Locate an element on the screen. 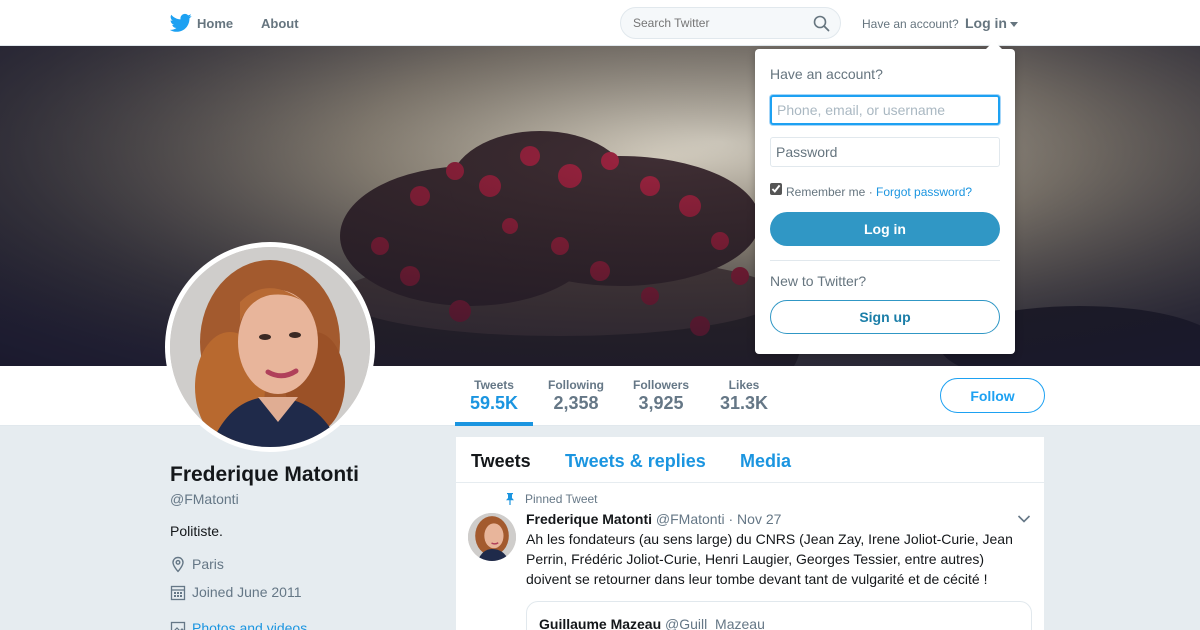 Image resolution: width=1200 pixels, height=630 pixels. remember-me-label: Remember me is located at coordinates (825, 192).